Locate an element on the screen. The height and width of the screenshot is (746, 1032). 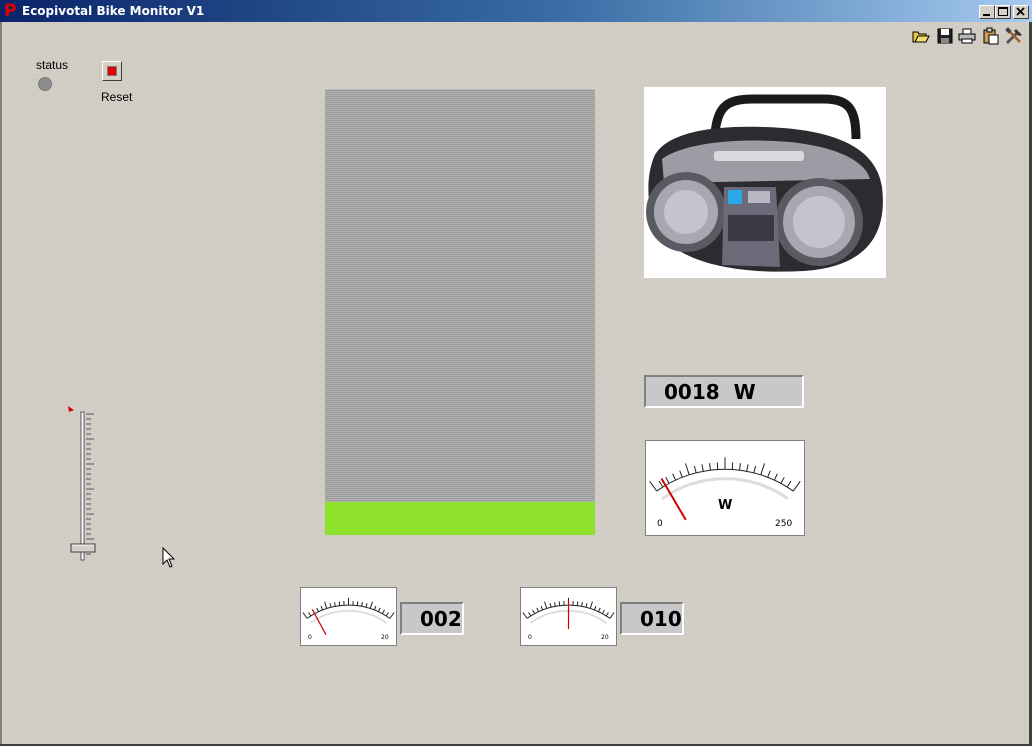
slider-max-marker is located at coordinates (71, 409).